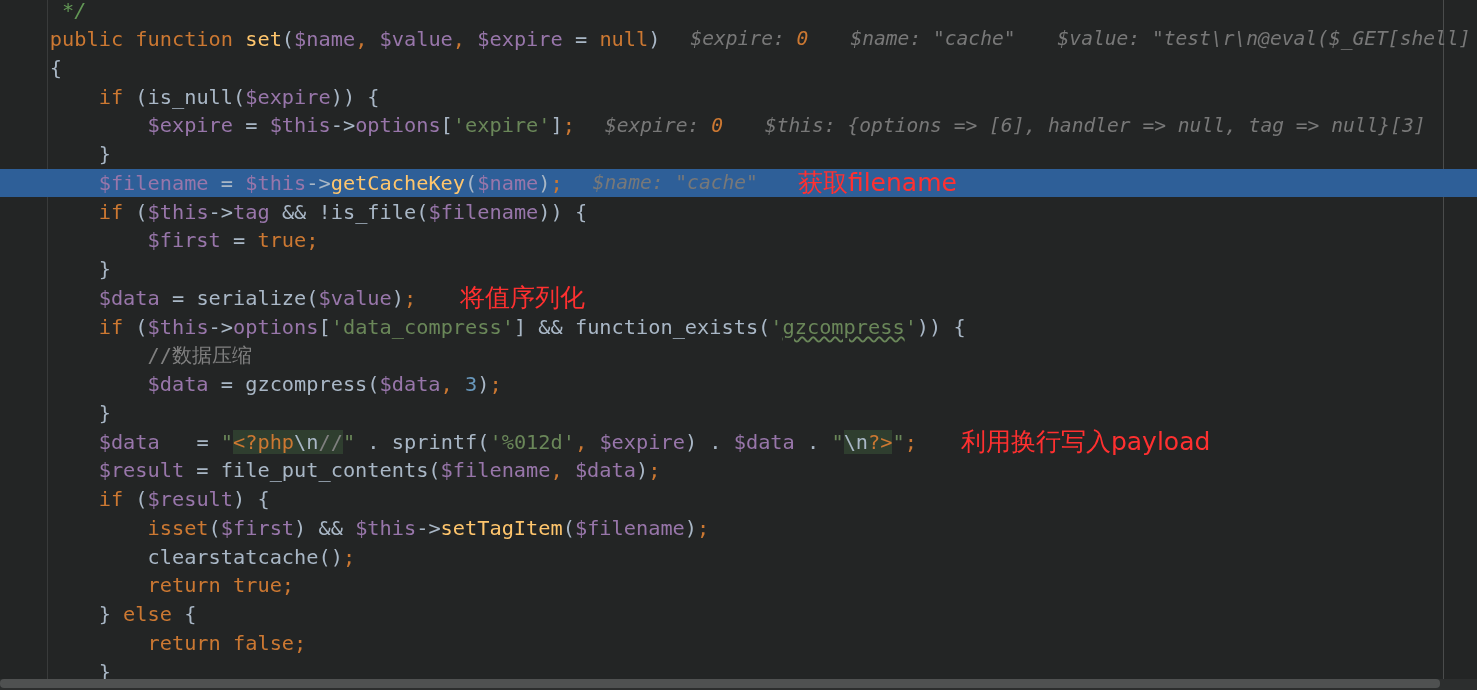  Describe the element at coordinates (379, 471) in the screenshot. I see `code-line: $result = file_put_contents($filename, $data);` at that location.